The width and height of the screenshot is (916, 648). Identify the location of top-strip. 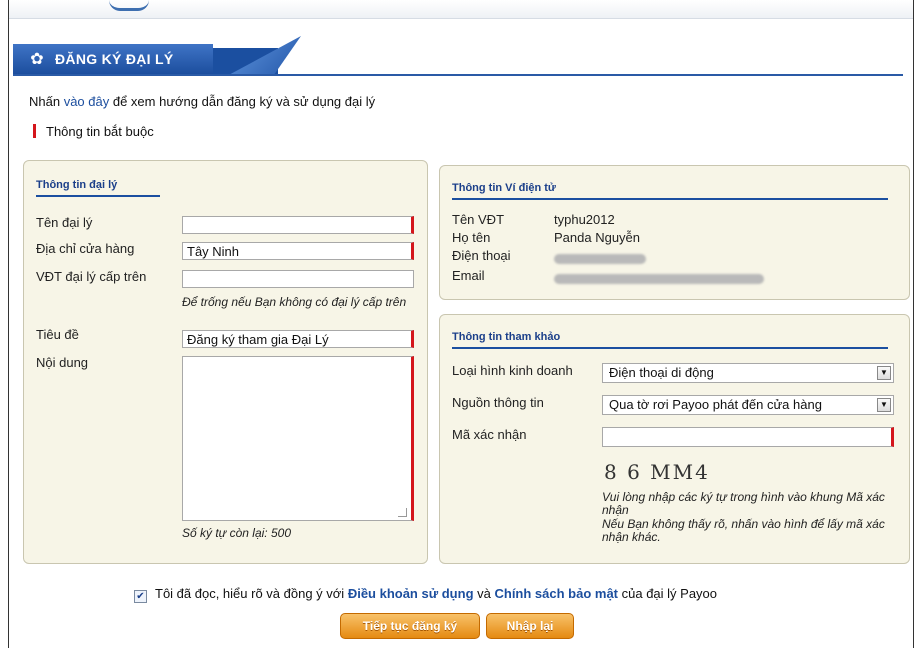
(461, 9).